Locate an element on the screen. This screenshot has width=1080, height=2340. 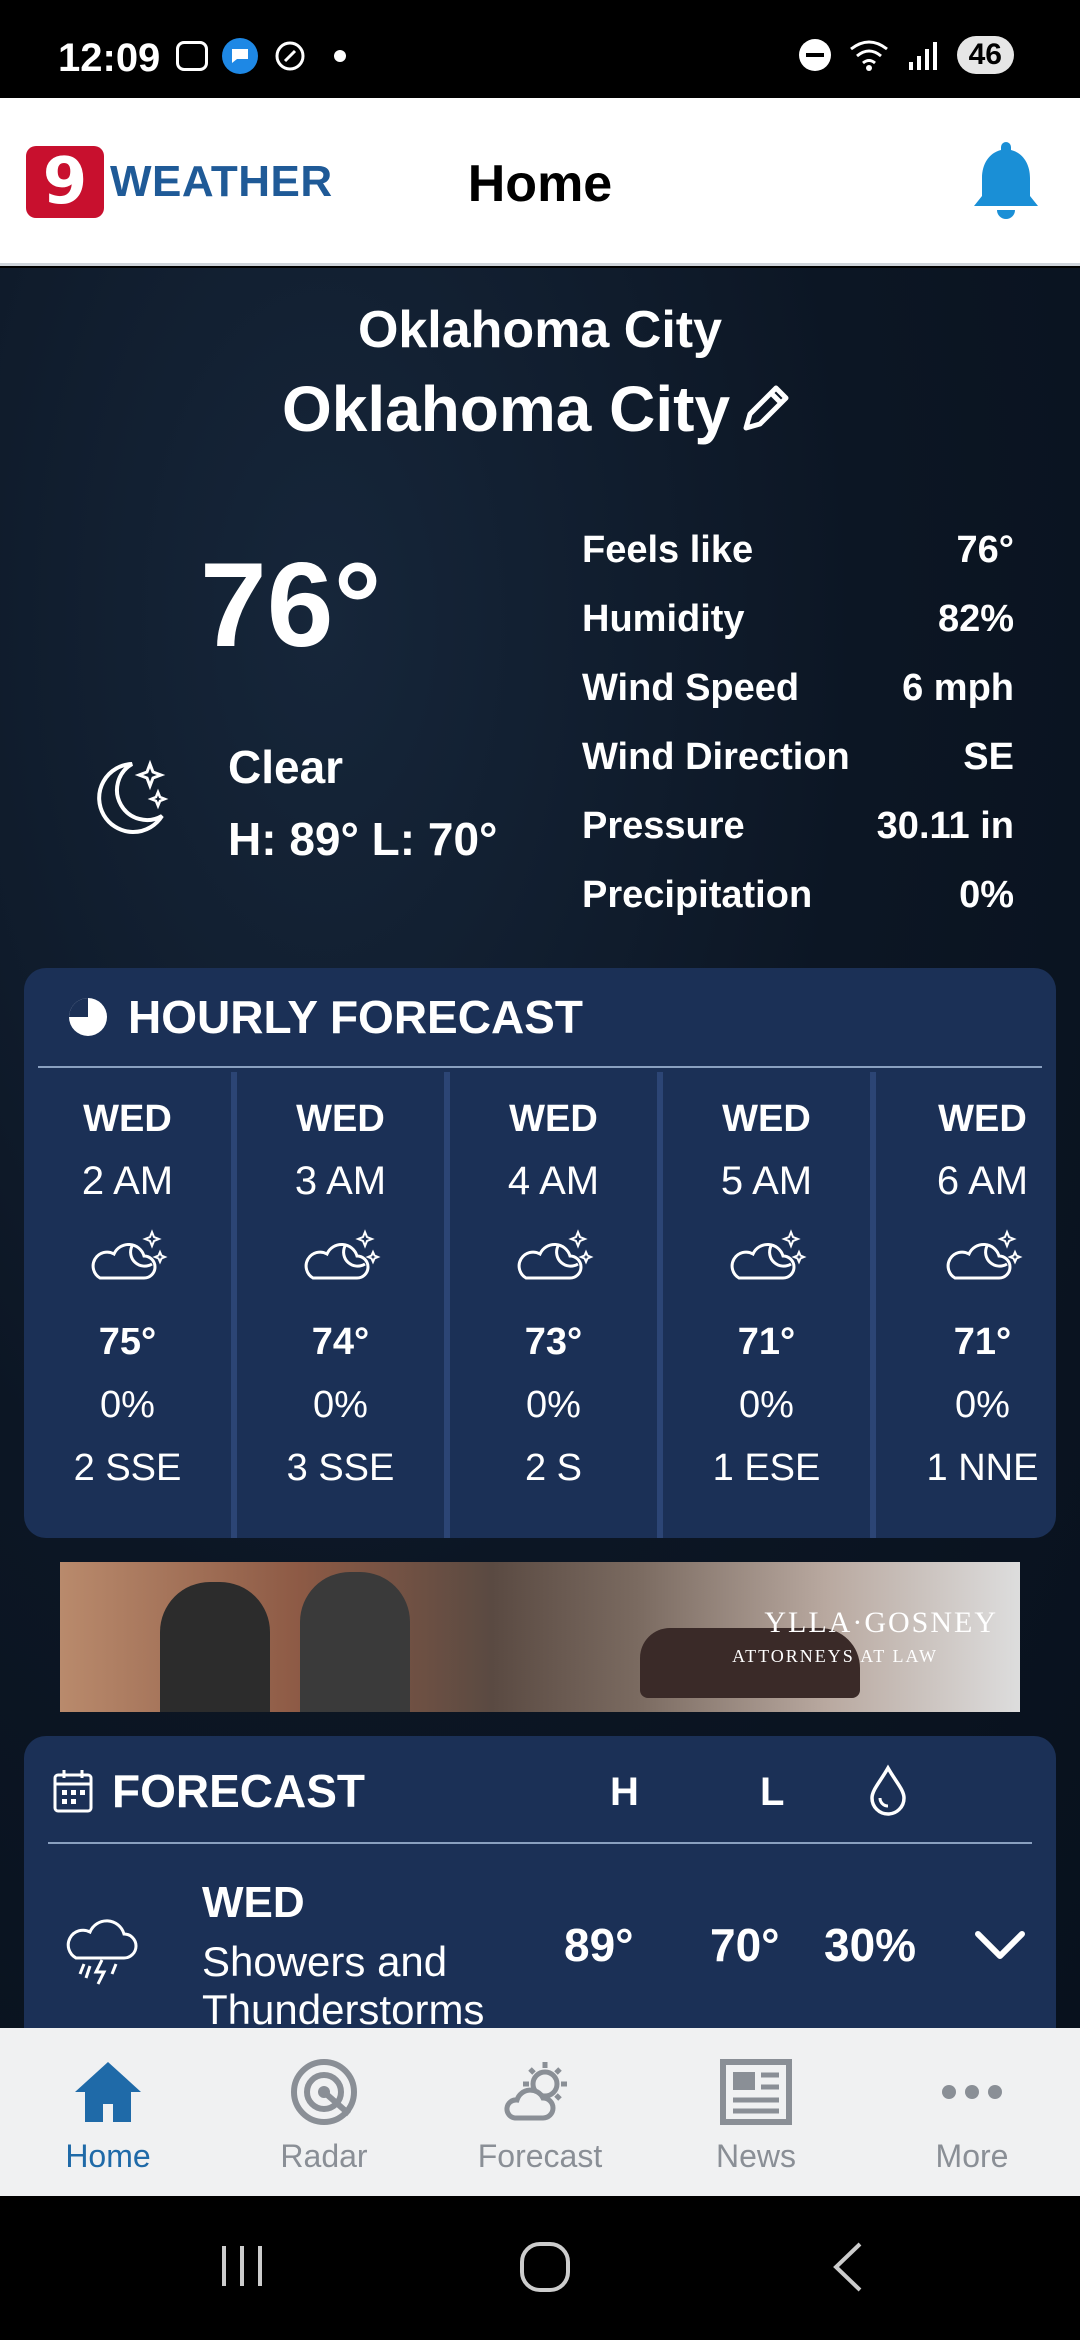
do-not-disturb-icon is located at coordinates (814, 55).